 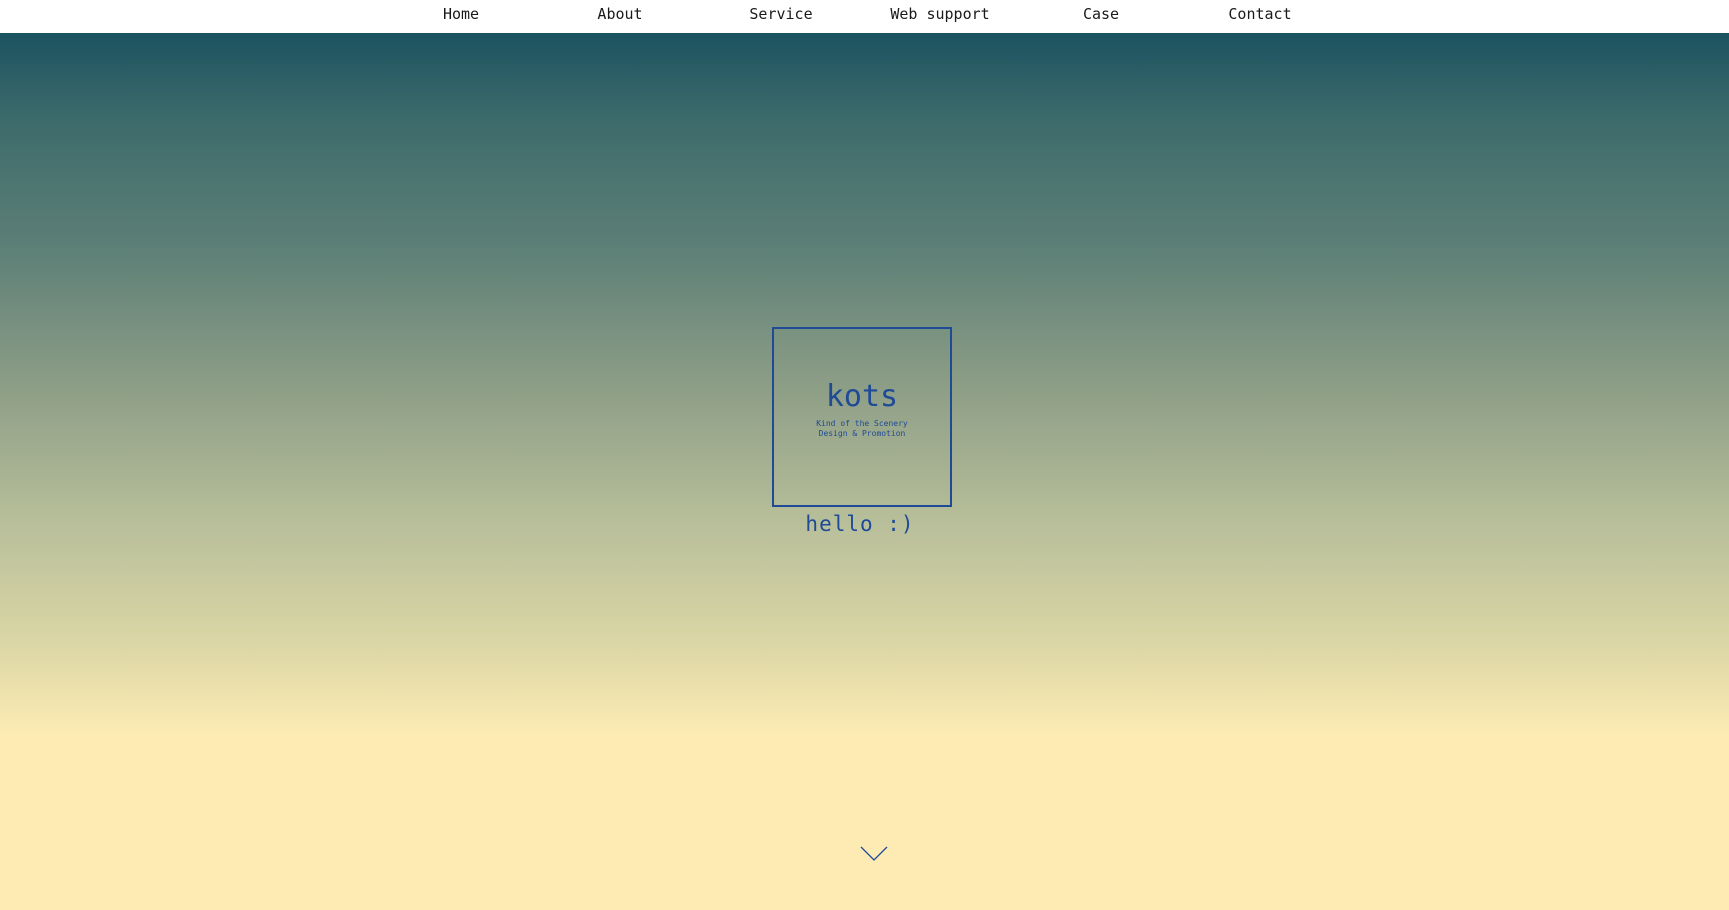 I want to click on nav-item-case: Case, so click(x=1101, y=14).